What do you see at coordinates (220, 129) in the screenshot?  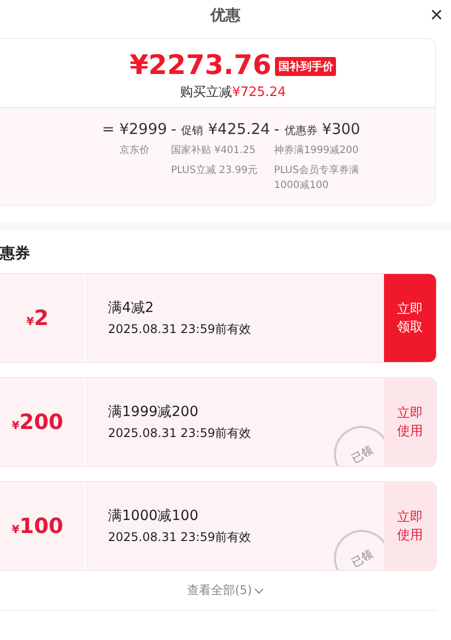 I see `breakdown-amount: - 促销 ¥425.24` at bounding box center [220, 129].